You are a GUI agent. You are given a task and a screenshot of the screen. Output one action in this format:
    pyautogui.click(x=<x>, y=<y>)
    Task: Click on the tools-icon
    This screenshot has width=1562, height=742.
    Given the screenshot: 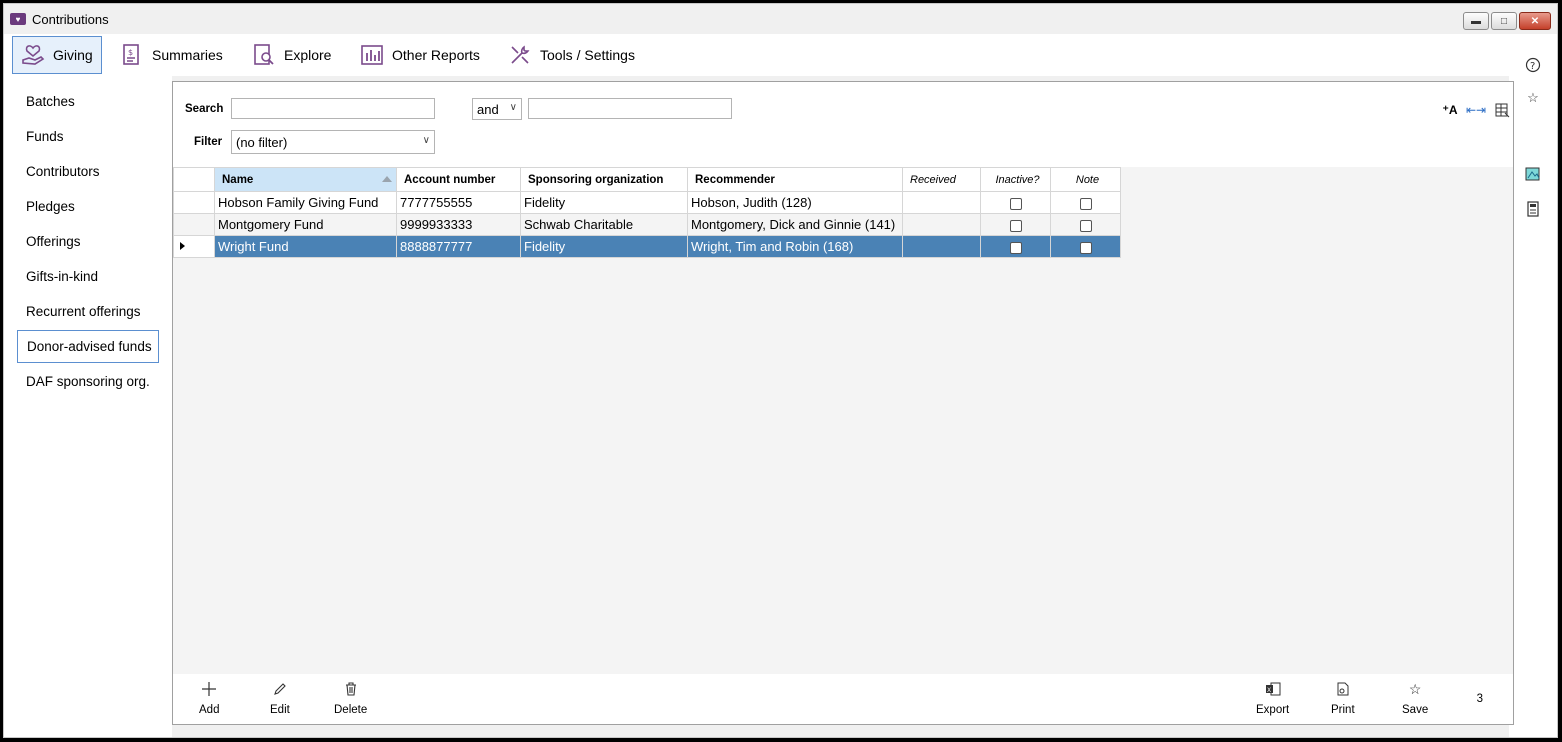 What is the action you would take?
    pyautogui.click(x=520, y=54)
    